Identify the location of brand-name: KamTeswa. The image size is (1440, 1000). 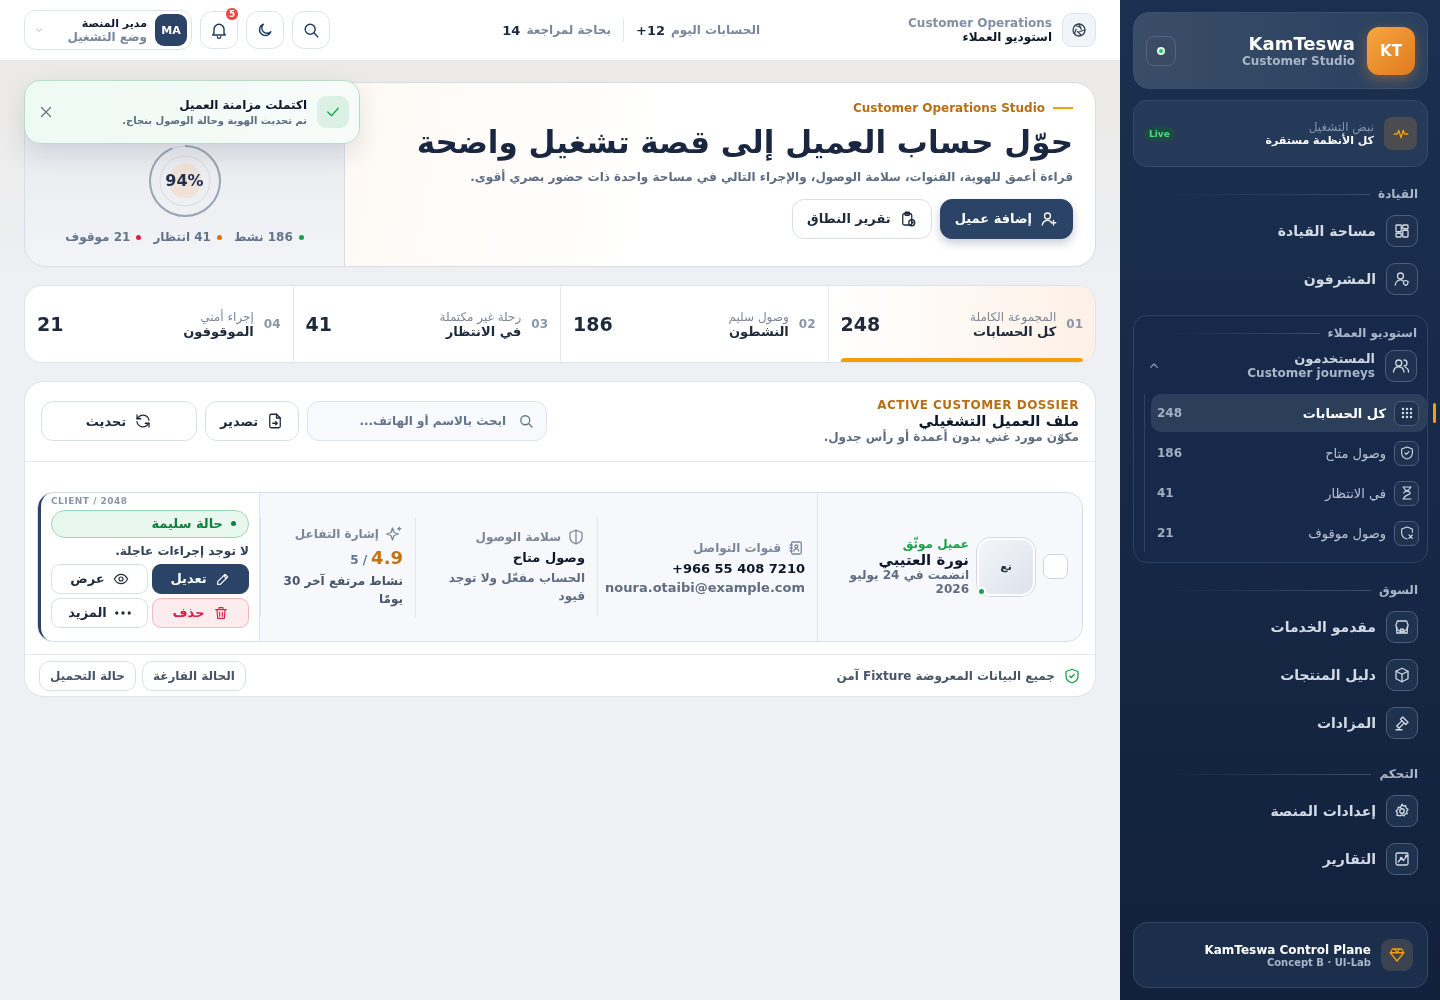
(1301, 43).